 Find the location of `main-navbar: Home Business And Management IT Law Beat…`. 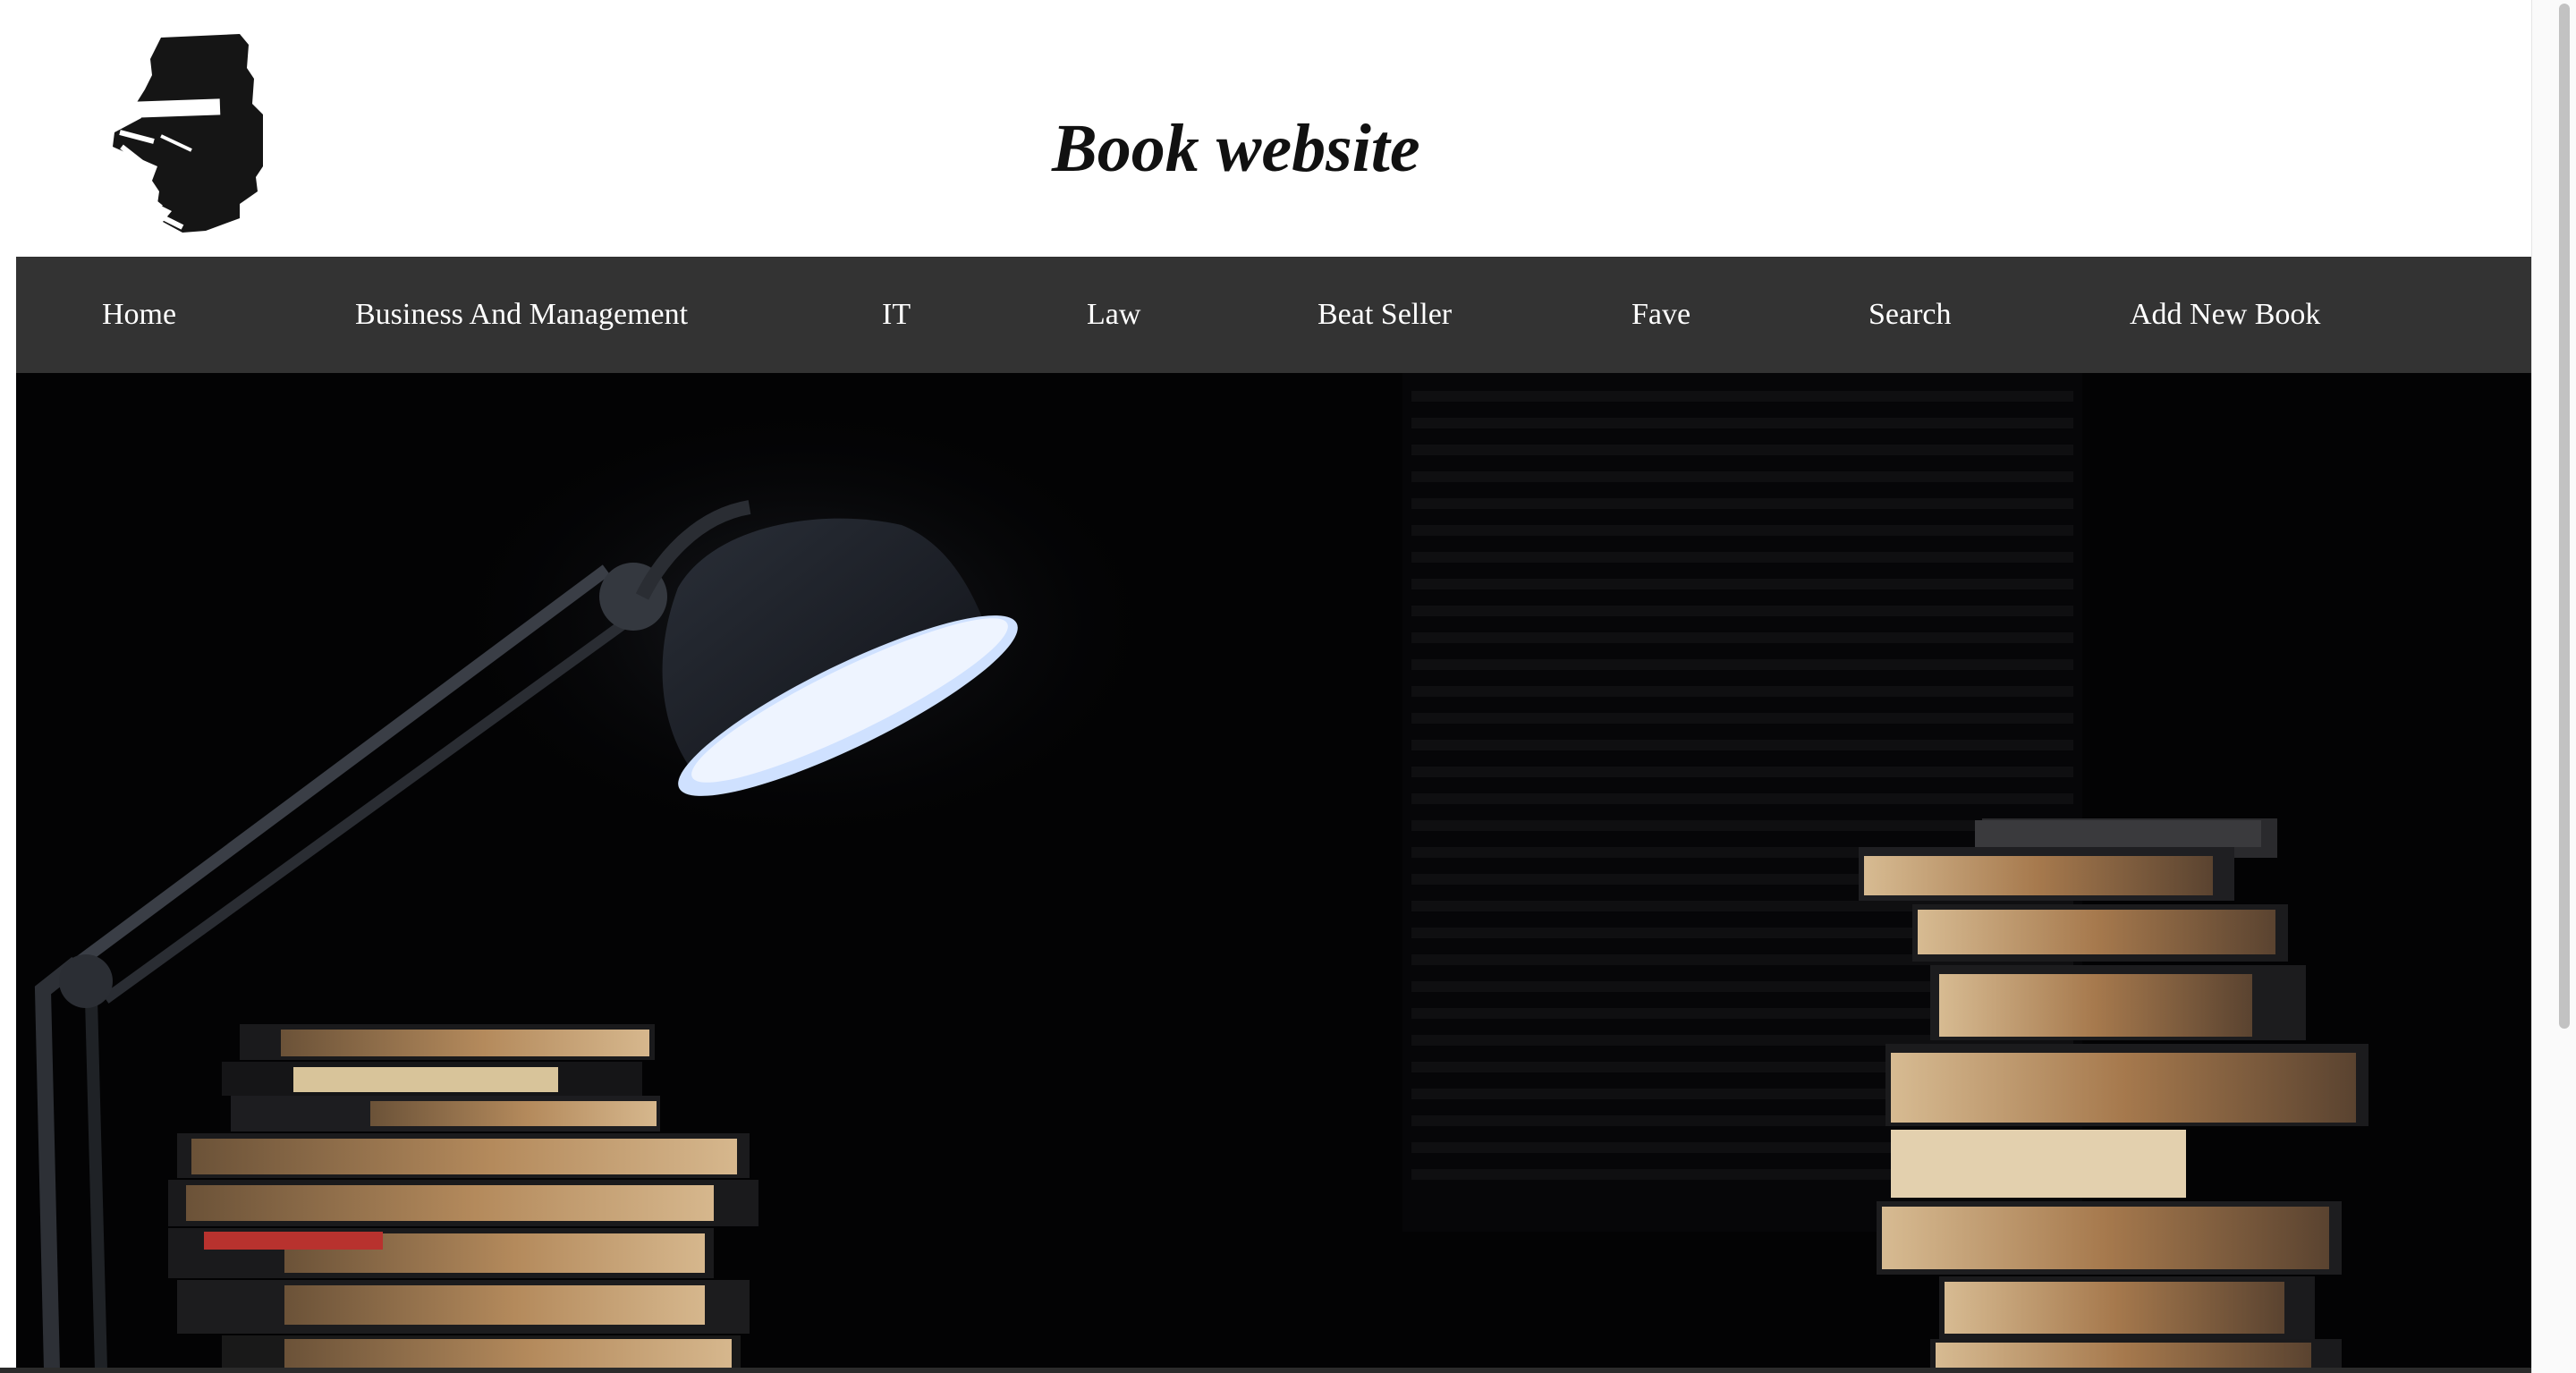

main-navbar: Home Business And Management IT Law Beat… is located at coordinates (1273, 315).